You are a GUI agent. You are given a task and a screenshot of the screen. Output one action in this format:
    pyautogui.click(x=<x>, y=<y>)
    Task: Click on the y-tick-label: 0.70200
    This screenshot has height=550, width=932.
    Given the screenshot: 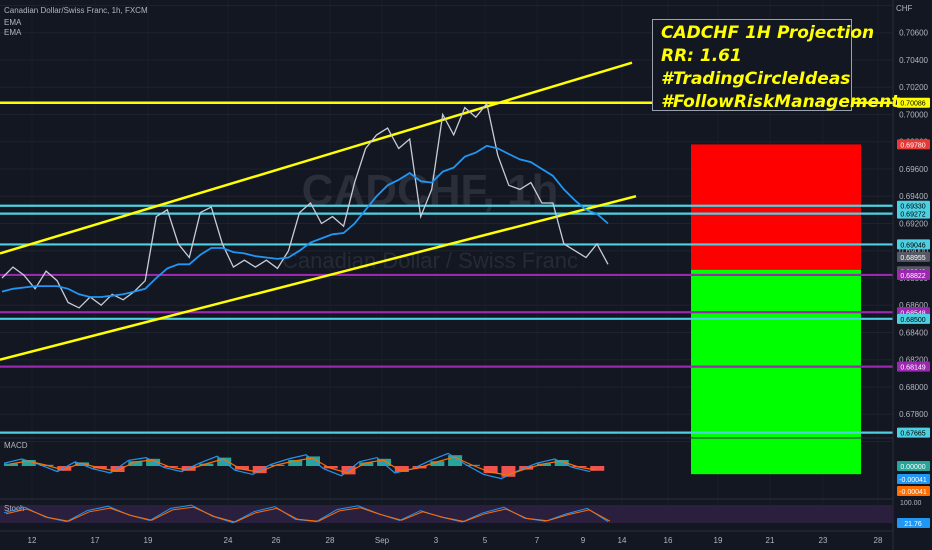 What is the action you would take?
    pyautogui.click(x=913, y=87)
    